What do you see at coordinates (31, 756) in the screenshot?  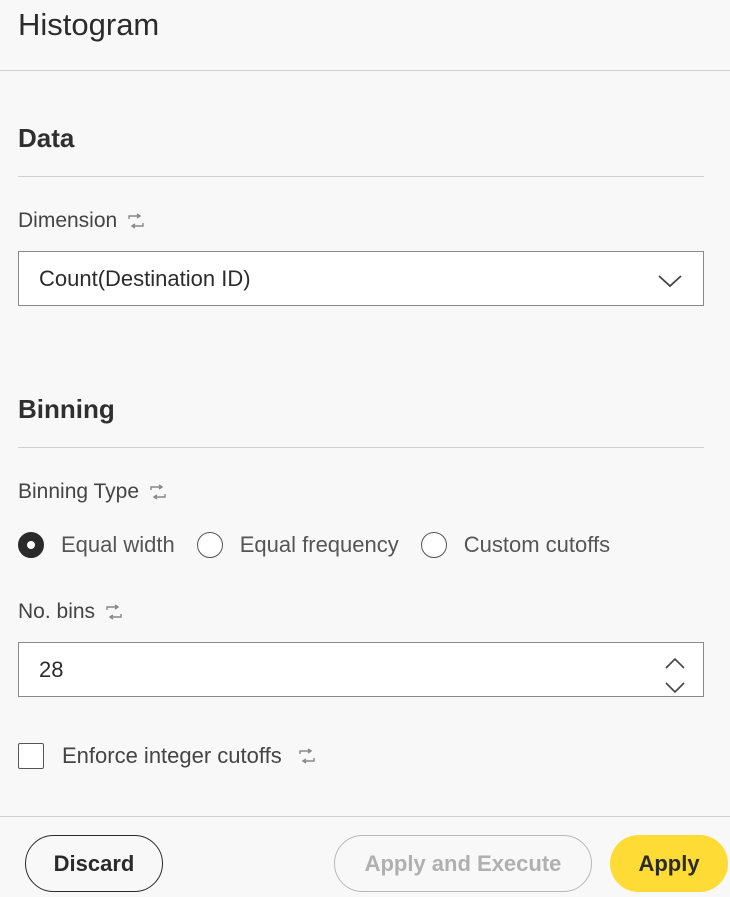 I see `enforce-integer-checkbox` at bounding box center [31, 756].